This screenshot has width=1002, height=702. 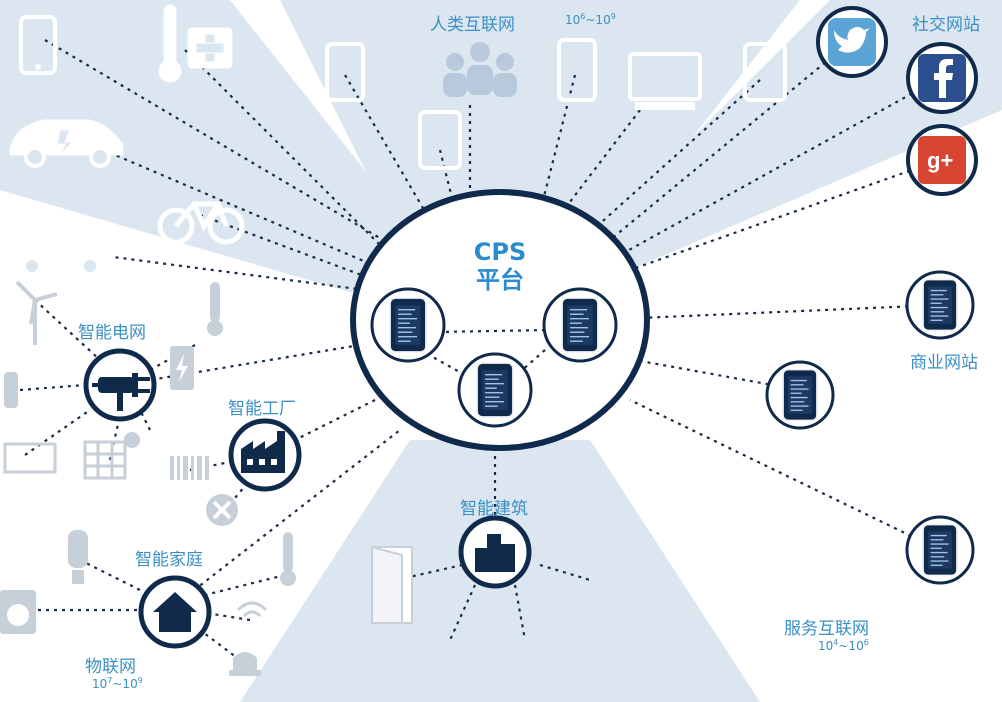 What do you see at coordinates (18, 612) in the screenshot?
I see `washing-machine-icon` at bounding box center [18, 612].